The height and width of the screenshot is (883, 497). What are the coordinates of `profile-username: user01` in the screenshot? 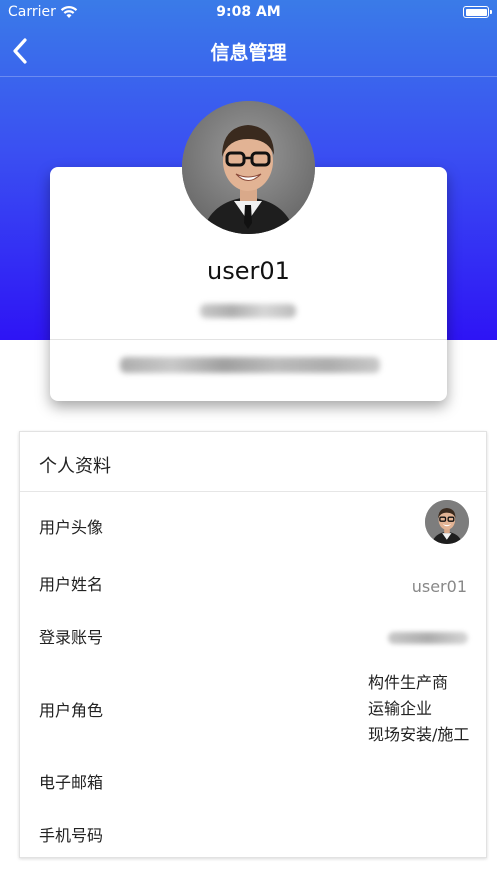 It's located at (248, 271).